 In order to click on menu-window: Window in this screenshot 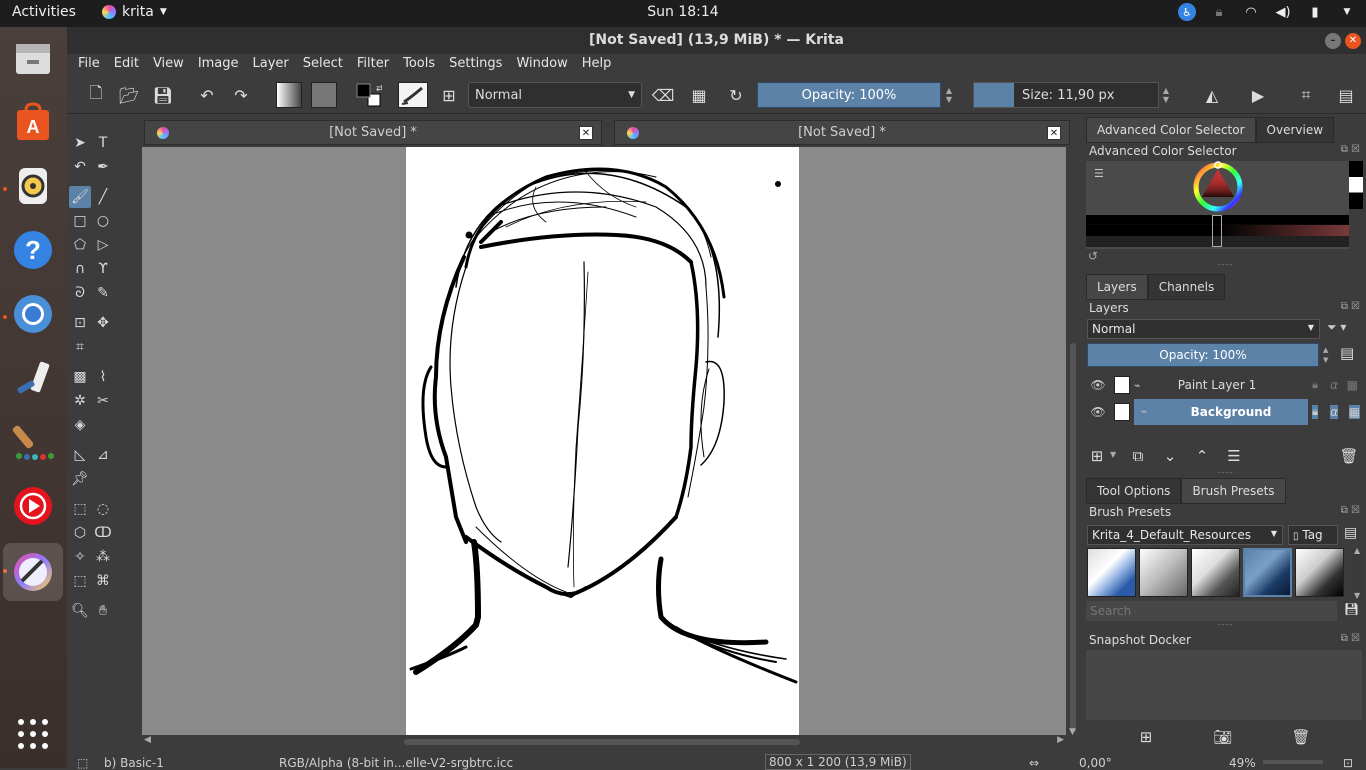, I will do `click(541, 65)`.